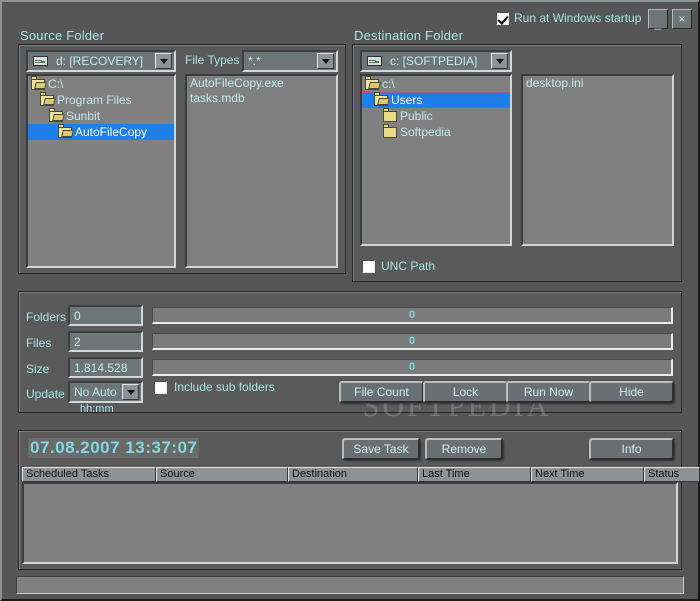 The width and height of the screenshot is (700, 601). What do you see at coordinates (56, 84) in the screenshot?
I see `tree-item-label: C:\` at bounding box center [56, 84].